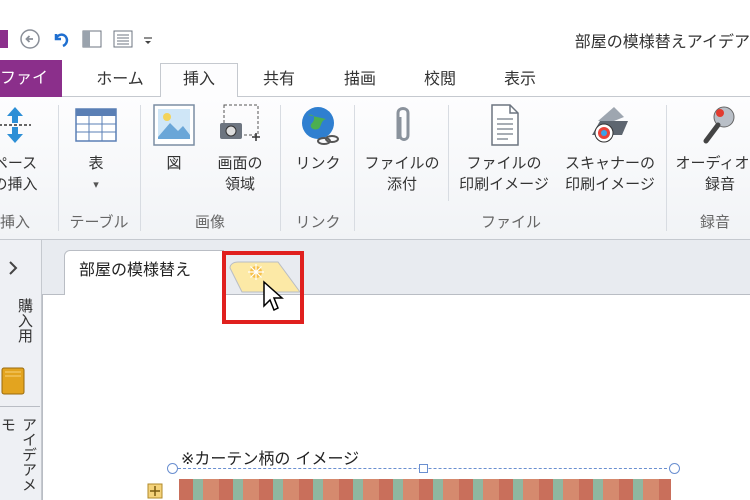 The height and width of the screenshot is (500, 750). I want to click on table-icon, so click(96, 125).